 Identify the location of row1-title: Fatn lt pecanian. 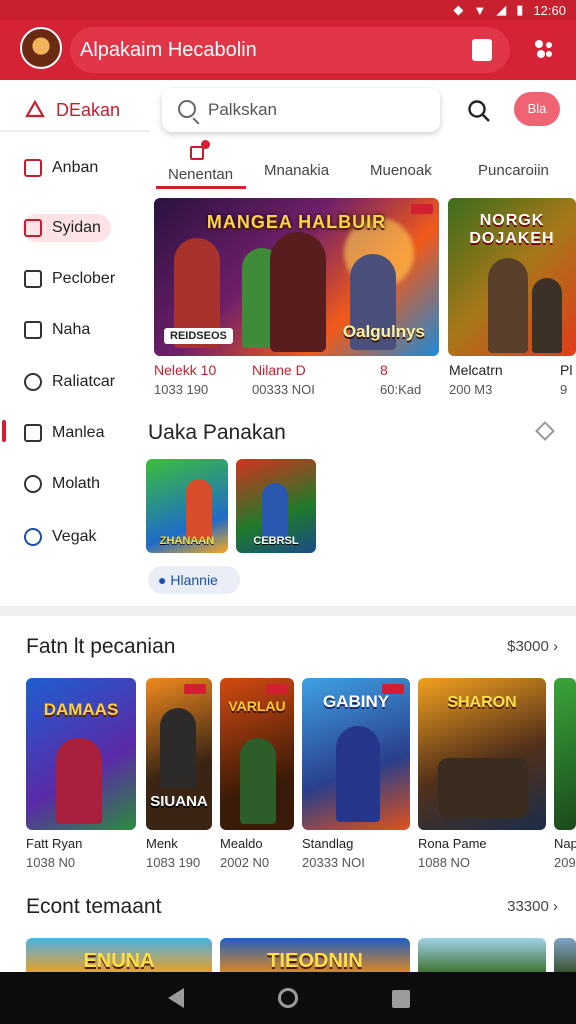
(101, 646).